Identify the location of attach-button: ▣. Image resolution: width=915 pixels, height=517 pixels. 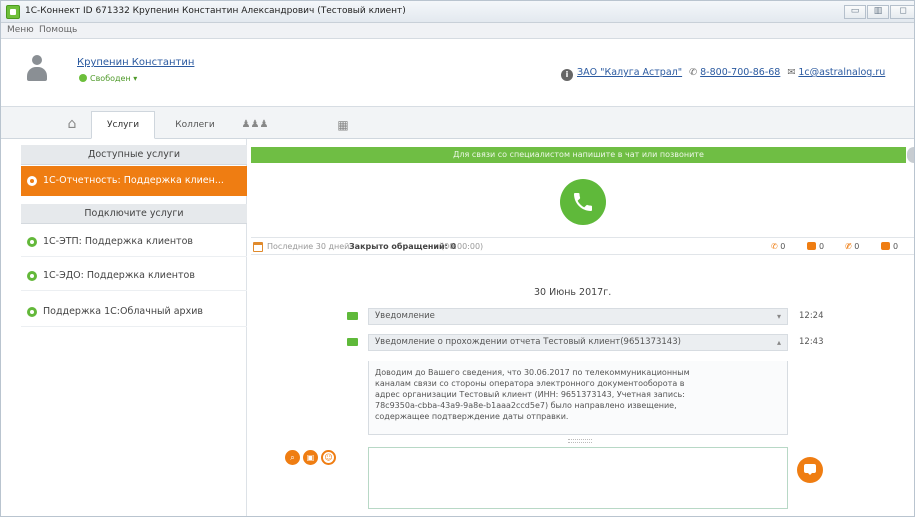
(310, 457).